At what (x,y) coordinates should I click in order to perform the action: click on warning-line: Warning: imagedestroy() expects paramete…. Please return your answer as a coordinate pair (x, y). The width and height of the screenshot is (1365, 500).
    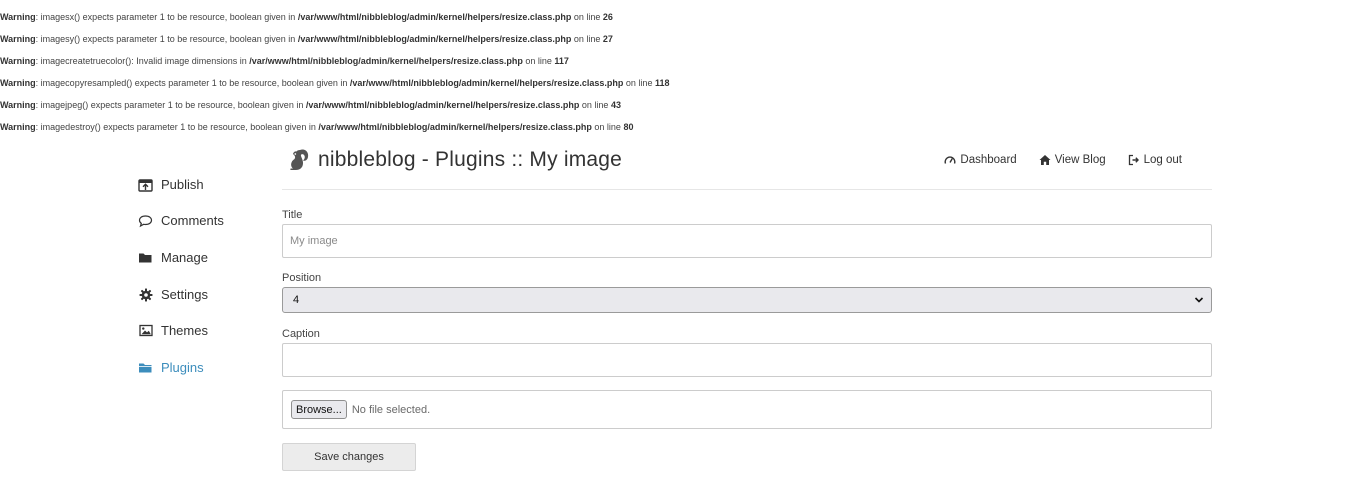
    Looking at the image, I should click on (316, 127).